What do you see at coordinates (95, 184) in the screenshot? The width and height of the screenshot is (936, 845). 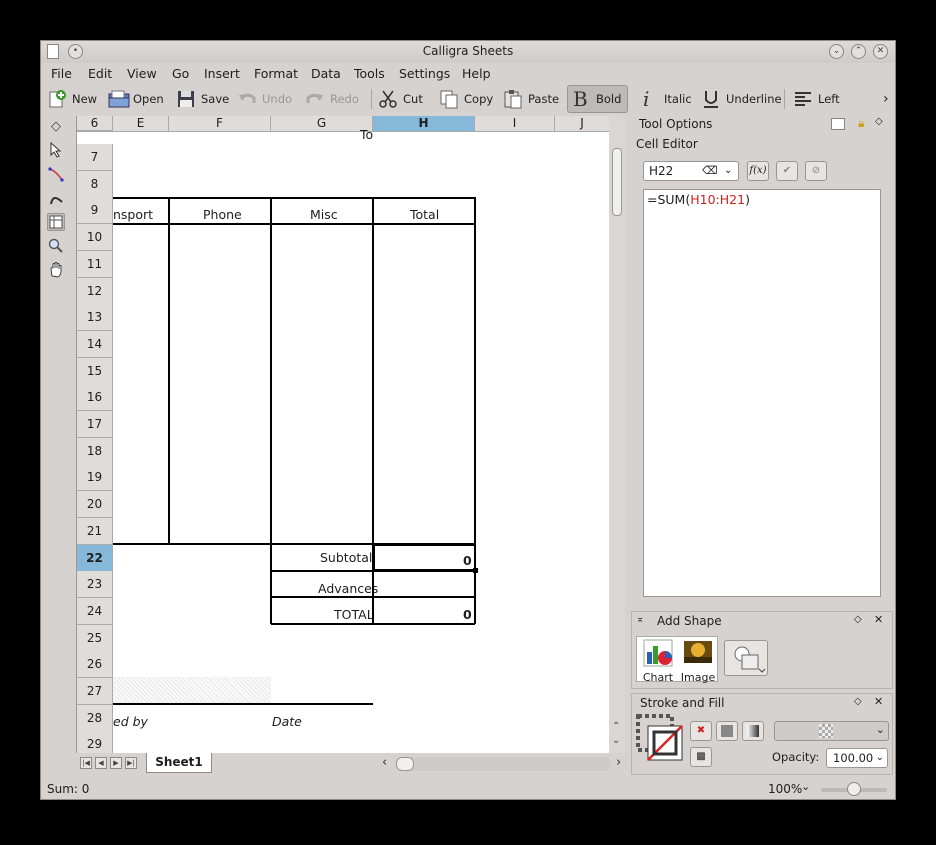 I see `row-header-8: 8` at bounding box center [95, 184].